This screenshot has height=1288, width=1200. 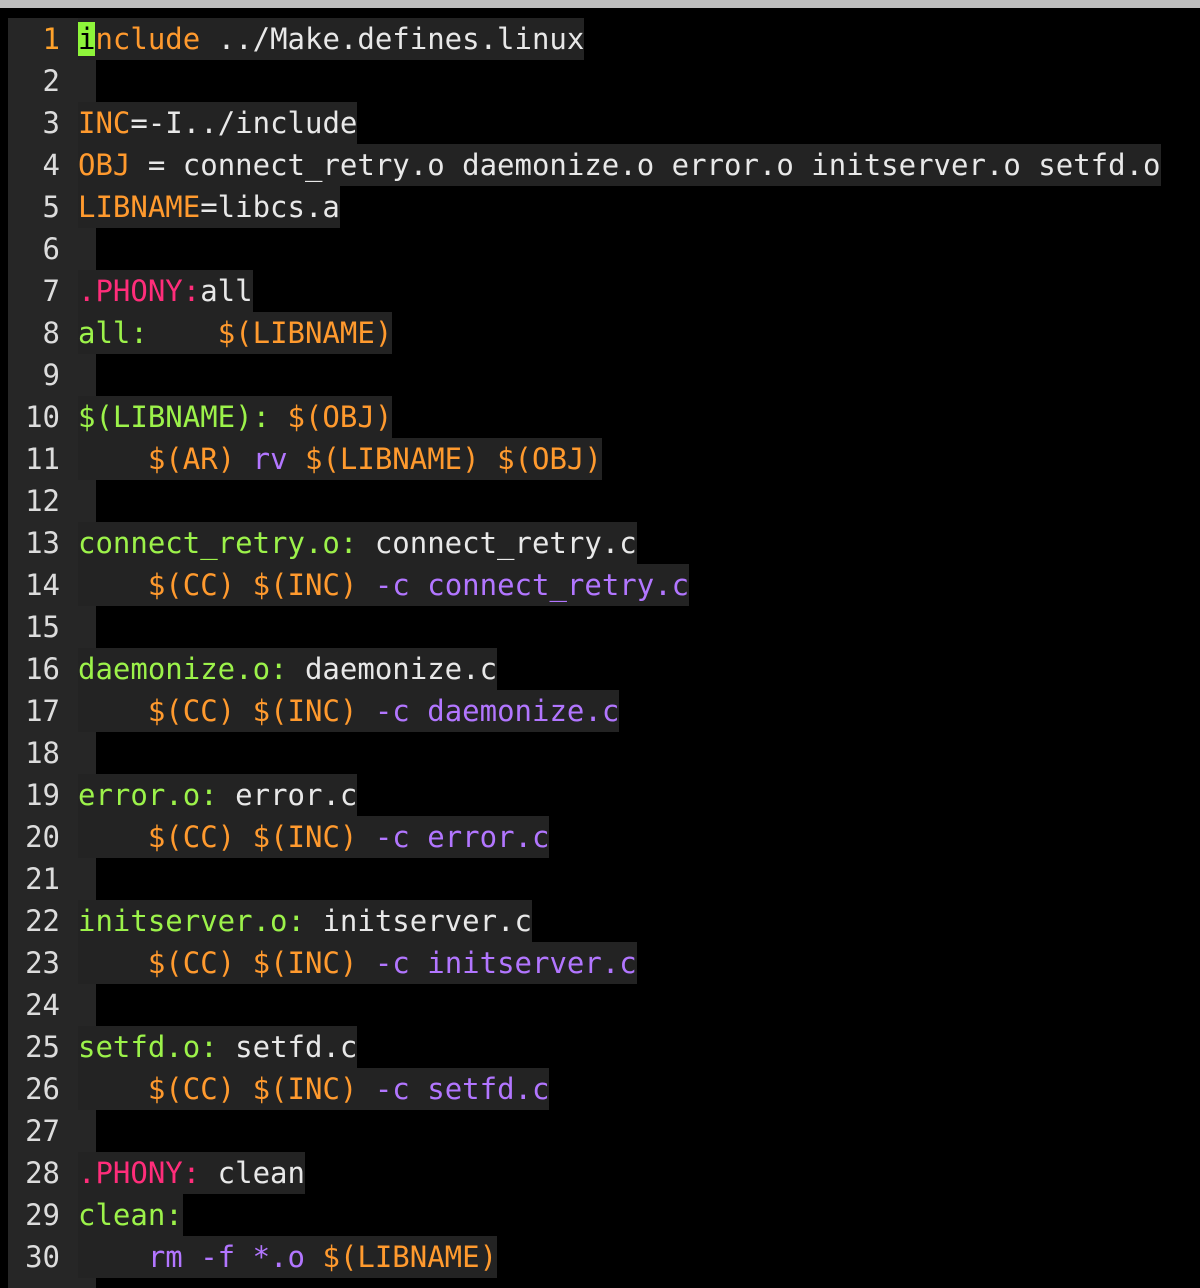 What do you see at coordinates (51, 165) in the screenshot?
I see `line-number: 4` at bounding box center [51, 165].